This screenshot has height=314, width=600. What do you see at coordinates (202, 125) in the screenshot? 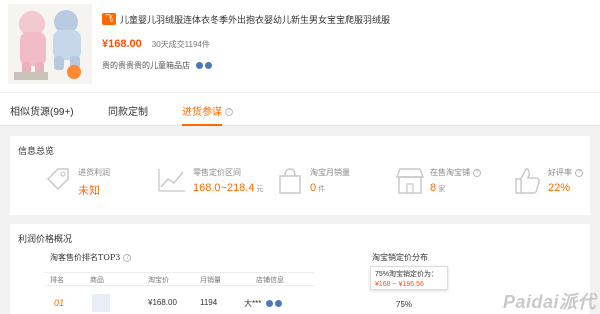
I see `active-tab-indicator` at bounding box center [202, 125].